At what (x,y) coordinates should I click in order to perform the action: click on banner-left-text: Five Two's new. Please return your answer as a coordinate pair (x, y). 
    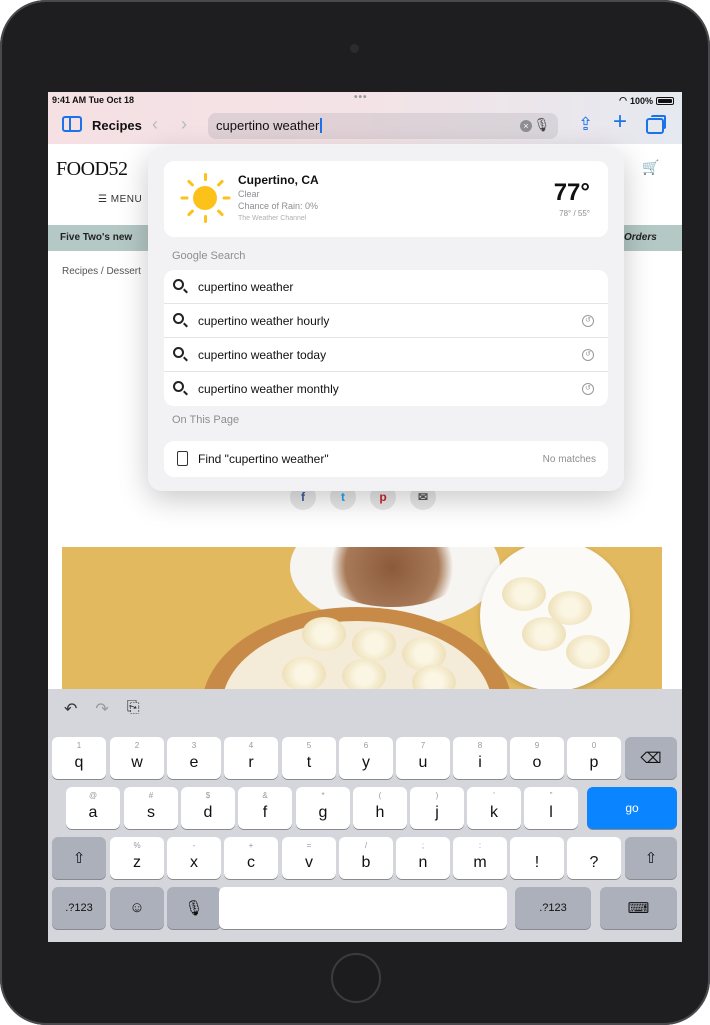
    Looking at the image, I should click on (96, 237).